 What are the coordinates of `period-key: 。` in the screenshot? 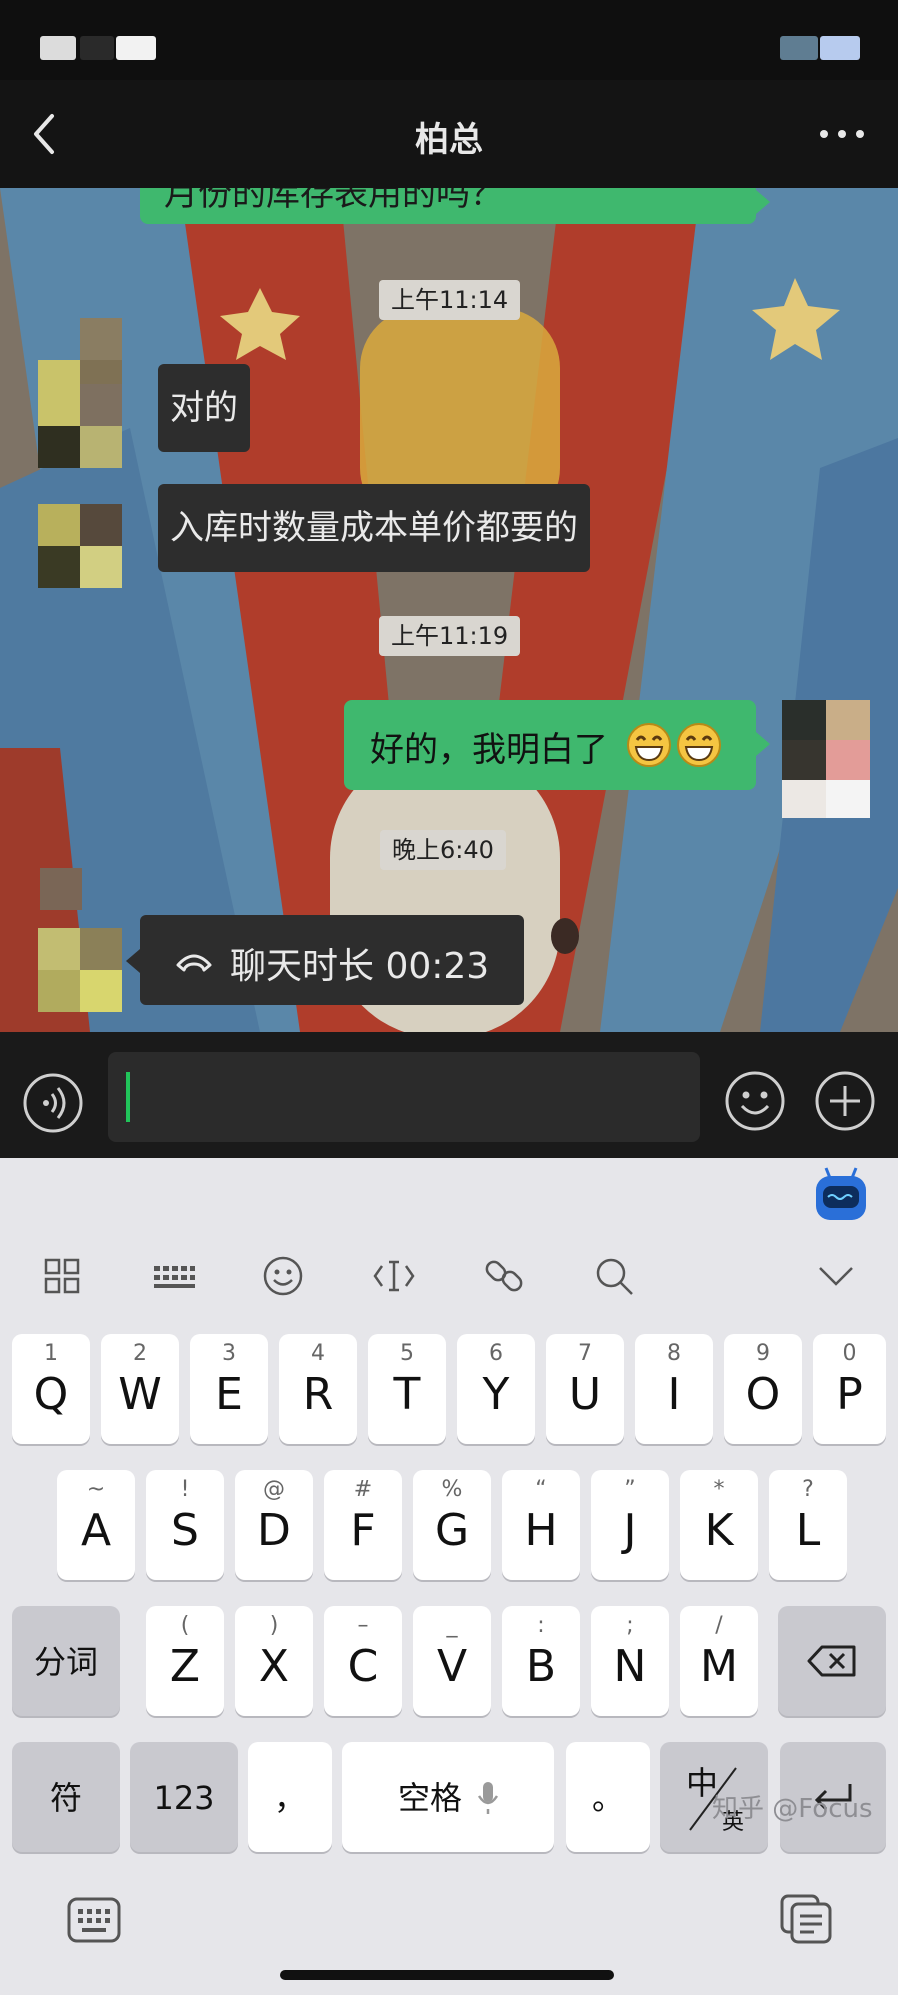 It's located at (608, 1797).